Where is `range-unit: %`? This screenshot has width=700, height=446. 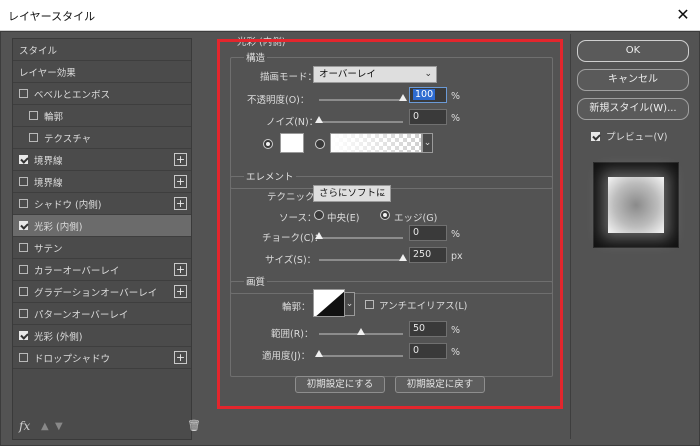 range-unit: % is located at coordinates (456, 330).